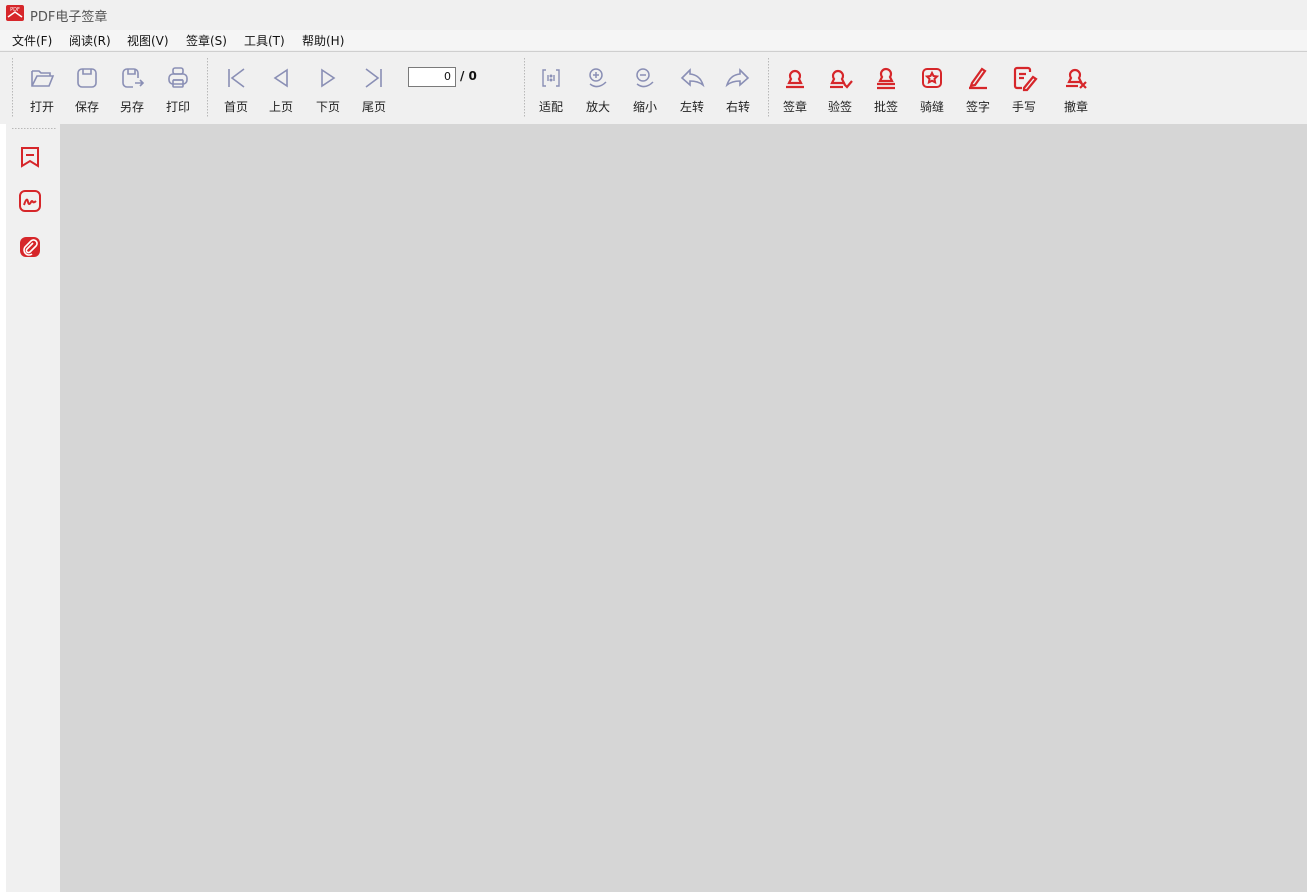  Describe the element at coordinates (177, 107) in the screenshot. I see `print-label: 打印` at that location.